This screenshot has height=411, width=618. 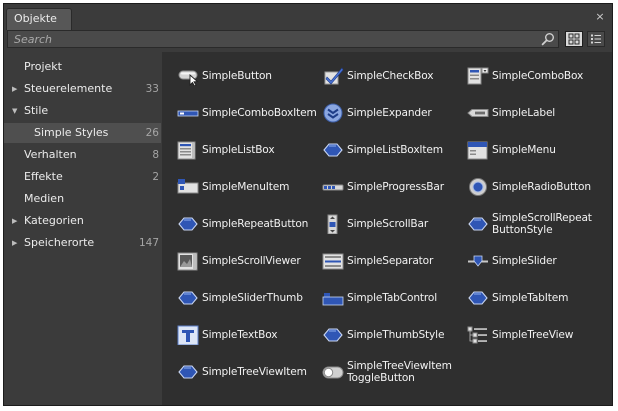 I want to click on expander-icon, so click(x=333, y=113).